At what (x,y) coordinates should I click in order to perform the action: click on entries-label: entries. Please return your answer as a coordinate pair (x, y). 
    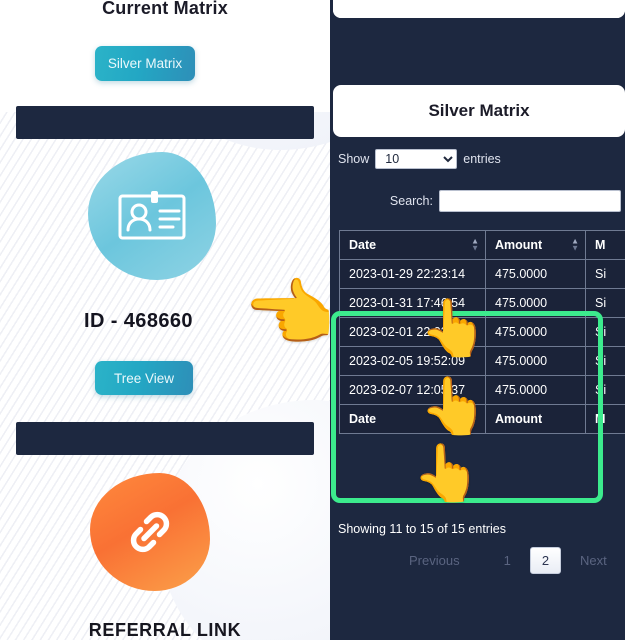
    Looking at the image, I should click on (482, 159).